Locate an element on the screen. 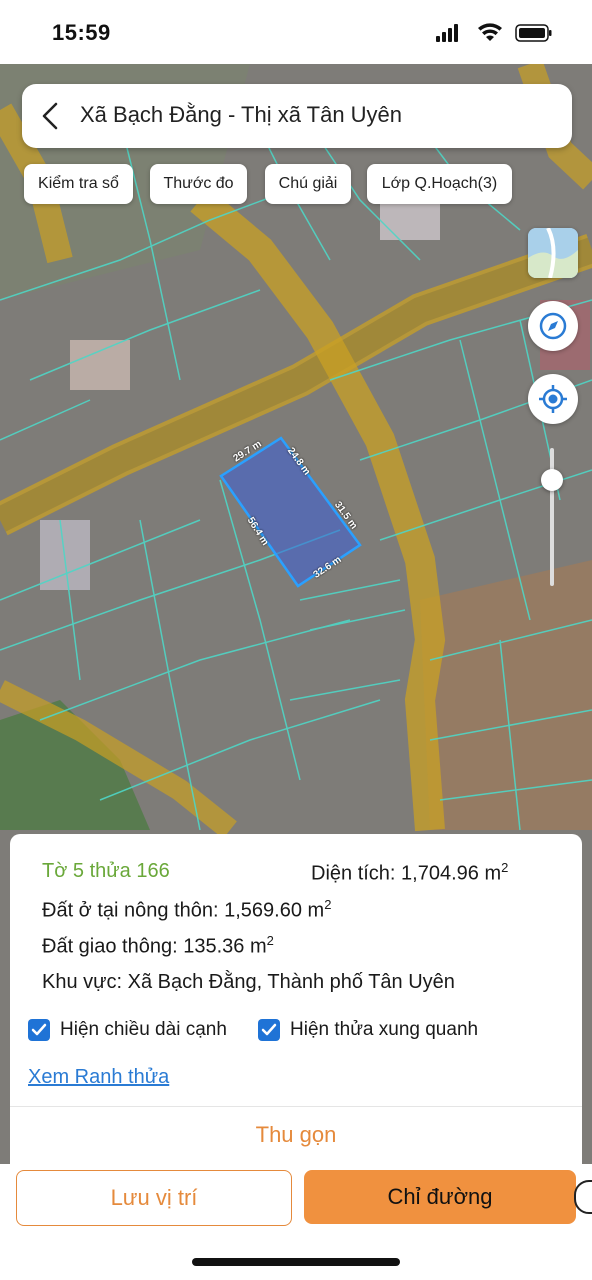  show-edge-length-label: Hiện chiều dài cạnh is located at coordinates (143, 1030).